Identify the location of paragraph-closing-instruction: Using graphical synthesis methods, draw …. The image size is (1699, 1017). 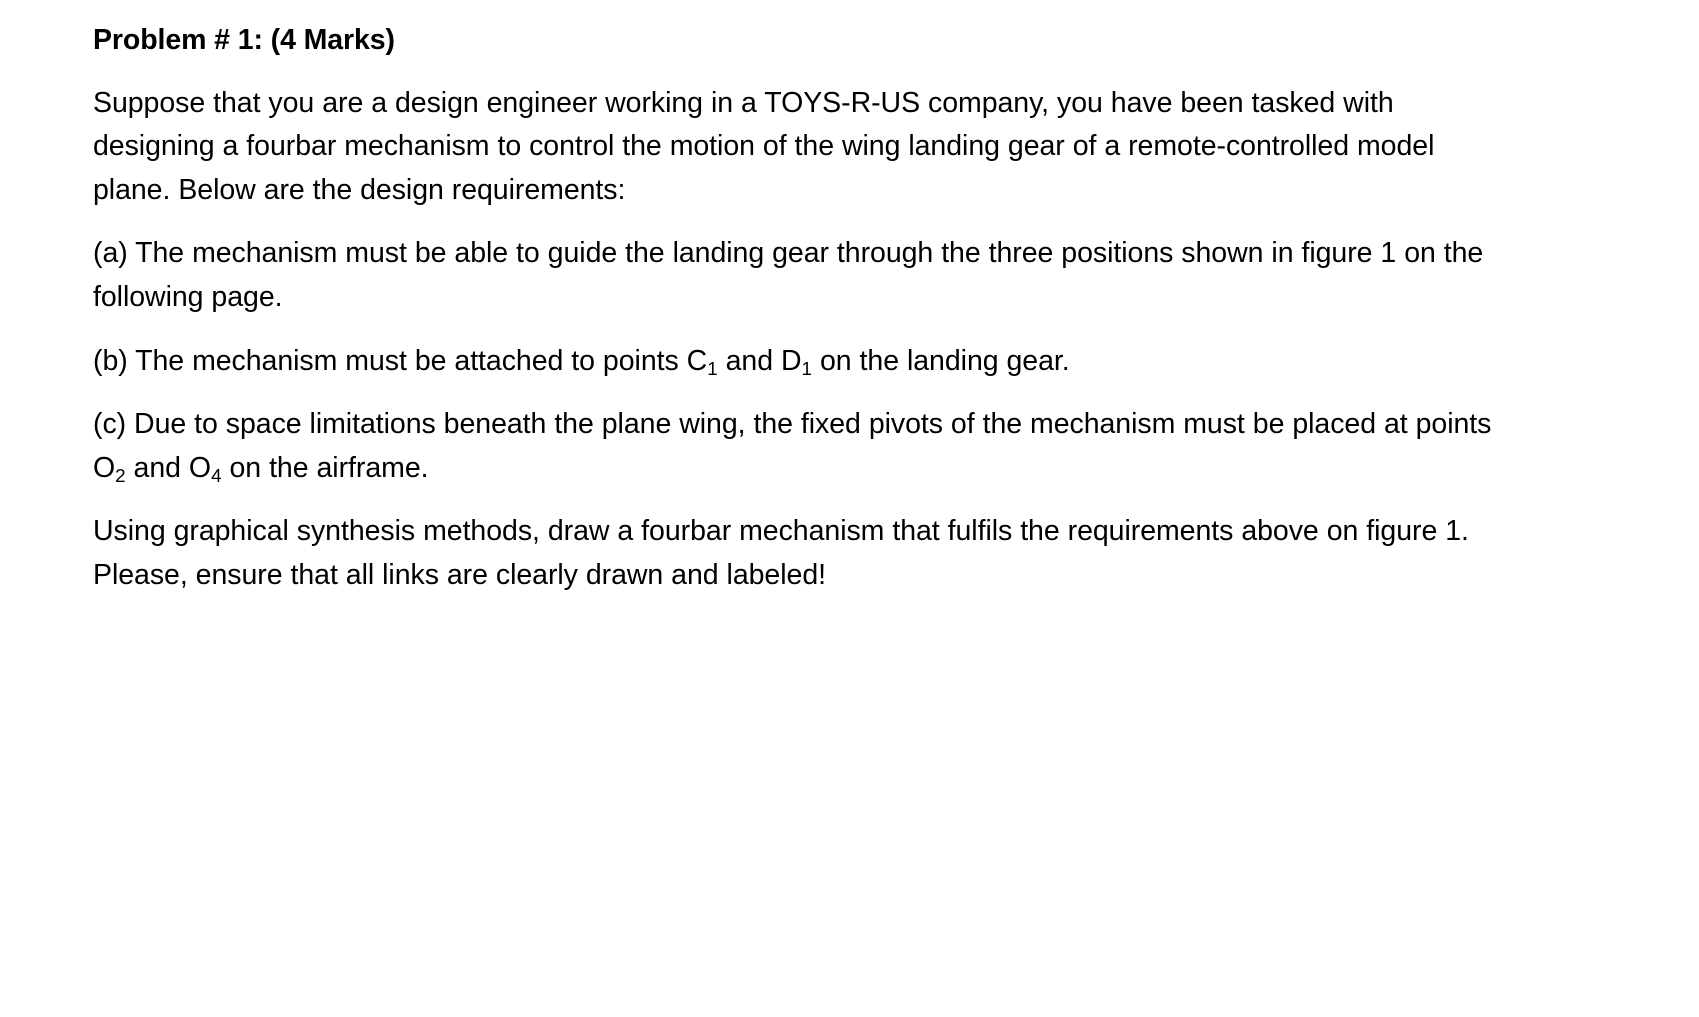
(781, 553).